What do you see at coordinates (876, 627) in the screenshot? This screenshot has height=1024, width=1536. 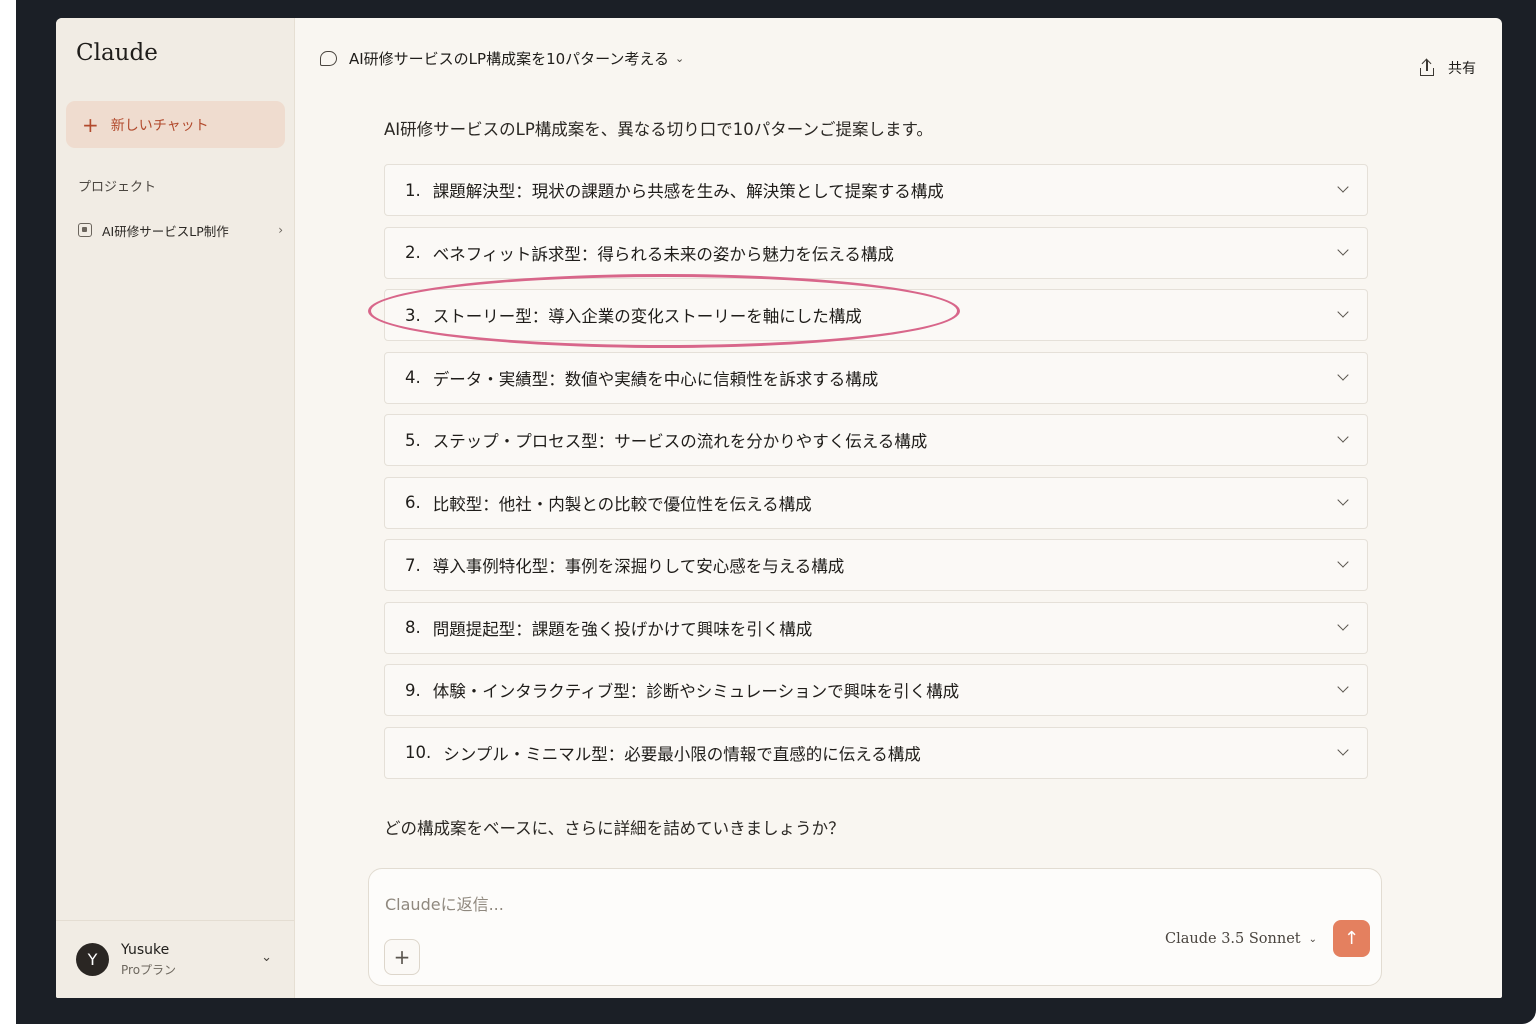 I see `option-item-8: 8. 問題提起型：課題を強く投げかけて興味を引く構成` at bounding box center [876, 627].